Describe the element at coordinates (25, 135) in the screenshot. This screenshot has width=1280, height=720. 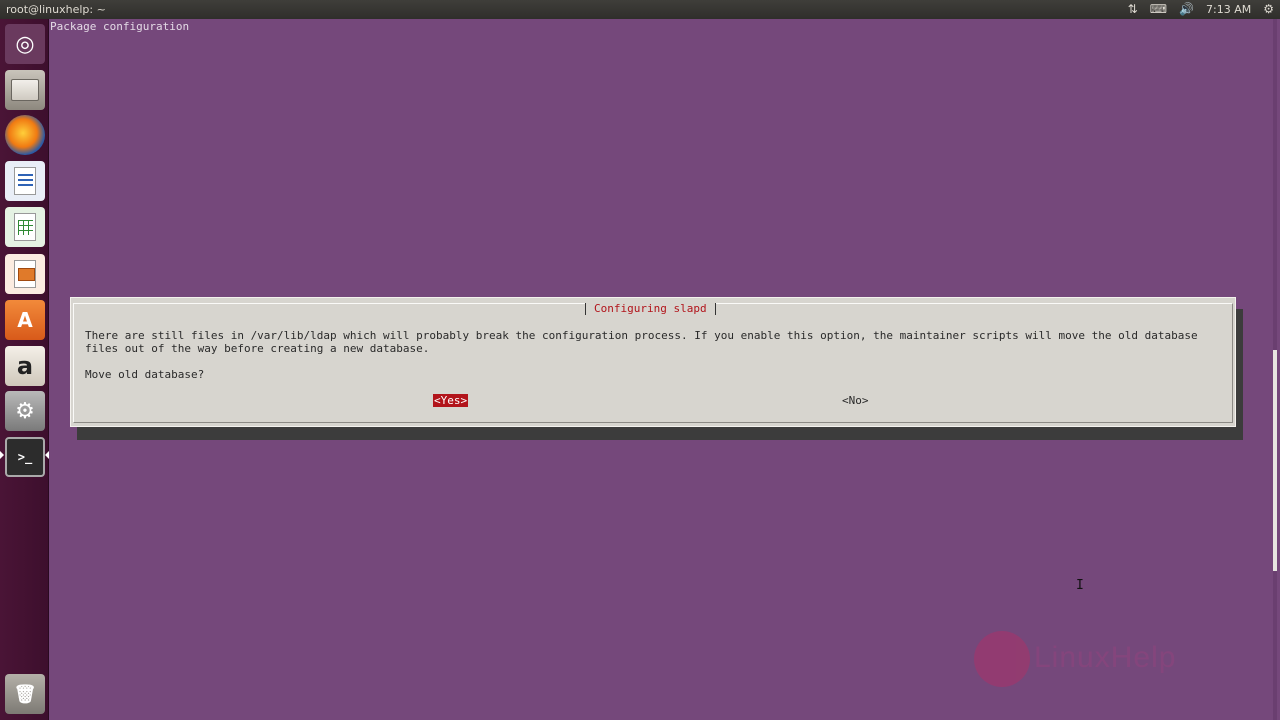
I see `firefox-icon` at that location.